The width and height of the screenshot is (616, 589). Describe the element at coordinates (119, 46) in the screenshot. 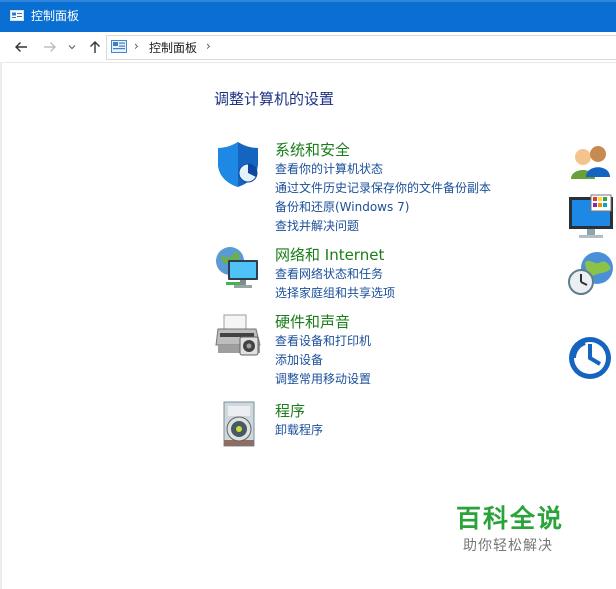

I see `control-panel-icon` at that location.